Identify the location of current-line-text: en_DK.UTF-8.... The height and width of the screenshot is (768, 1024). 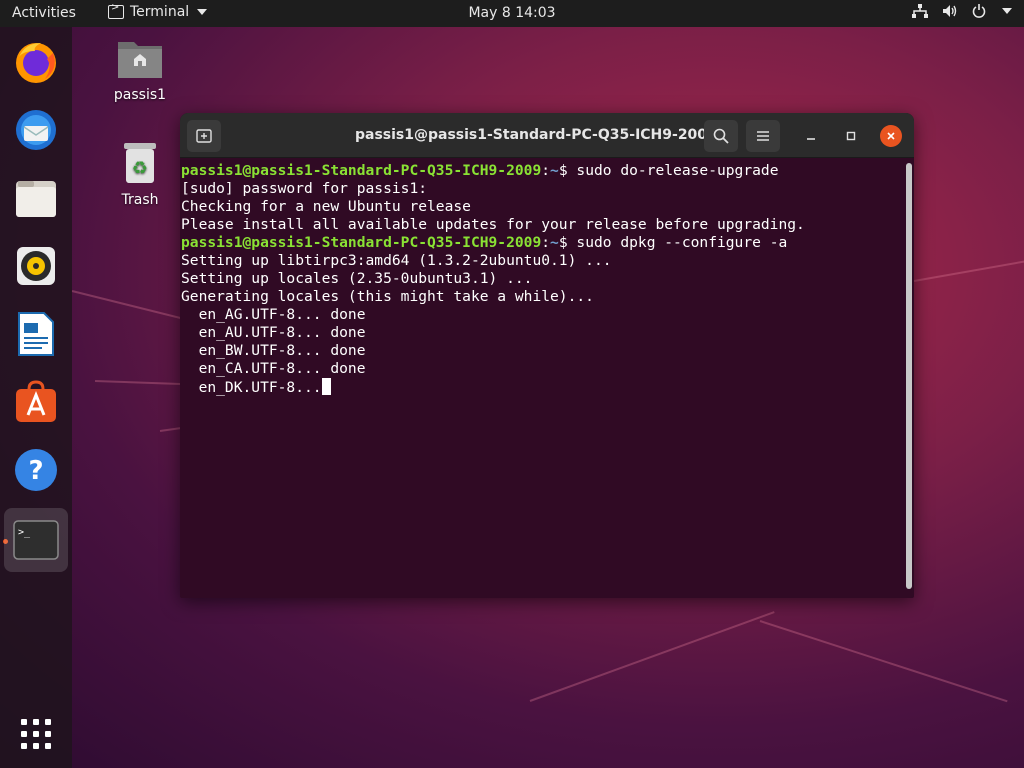
(251, 387).